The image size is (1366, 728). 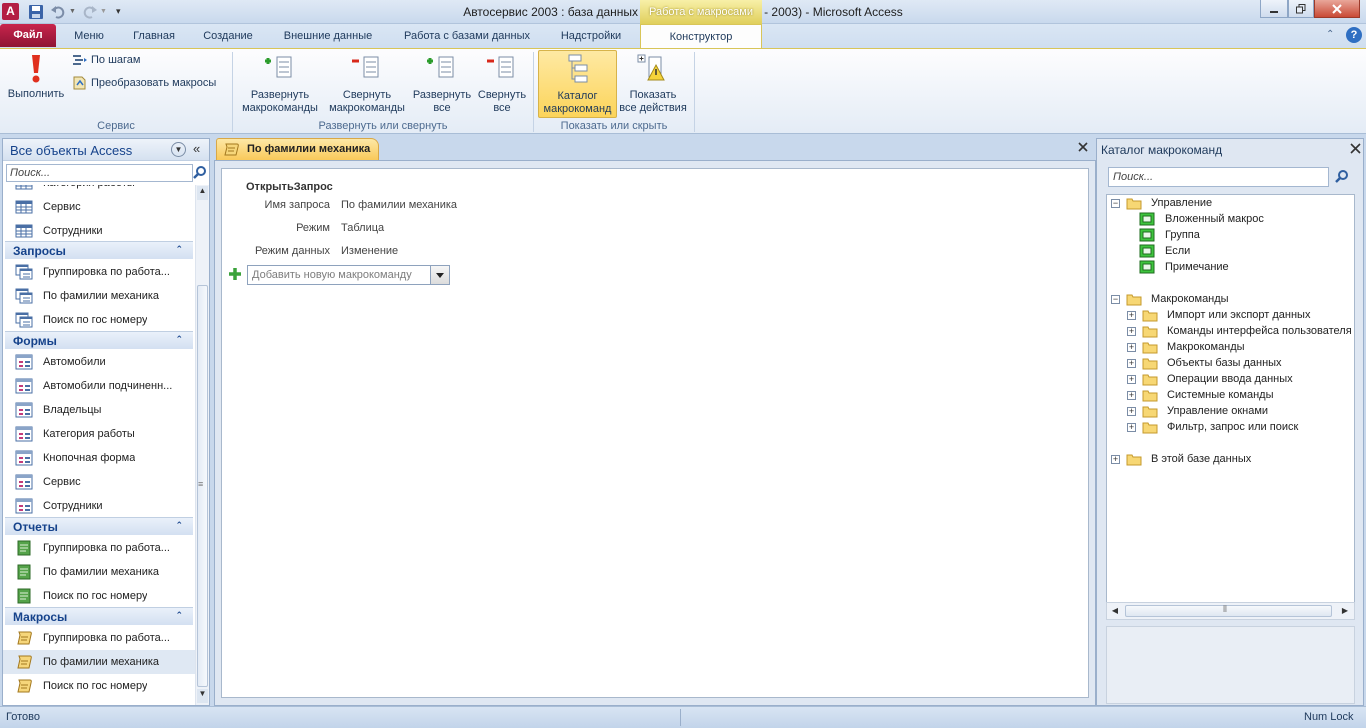 I want to click on restore-button, so click(x=1301, y=9).